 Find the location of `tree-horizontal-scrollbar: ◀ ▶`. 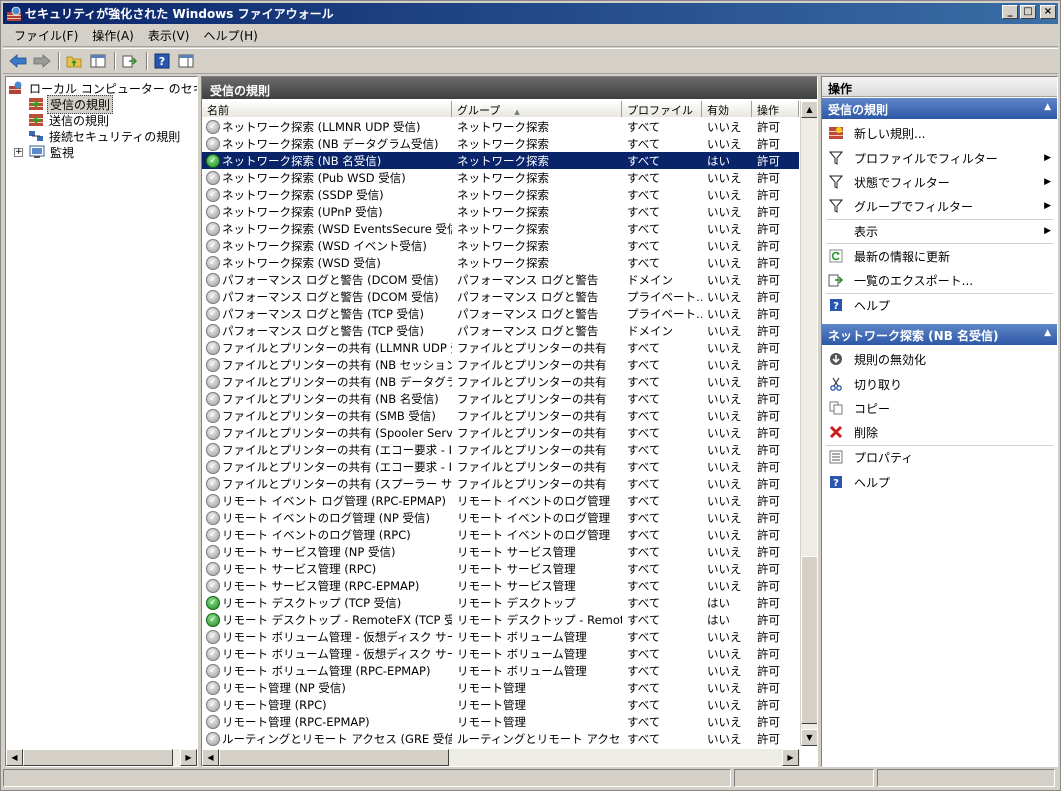

tree-horizontal-scrollbar: ◀ ▶ is located at coordinates (101, 757).